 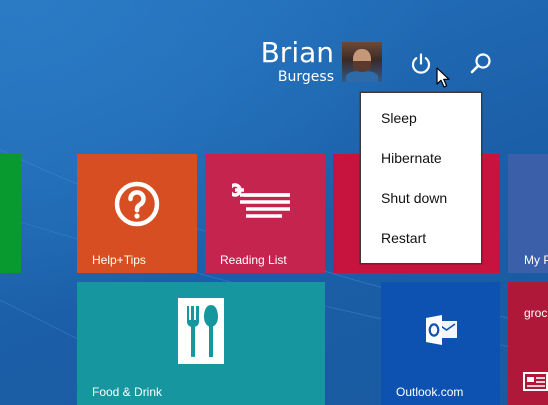 What do you see at coordinates (536, 260) in the screenshot?
I see `tile-label: My P` at bounding box center [536, 260].